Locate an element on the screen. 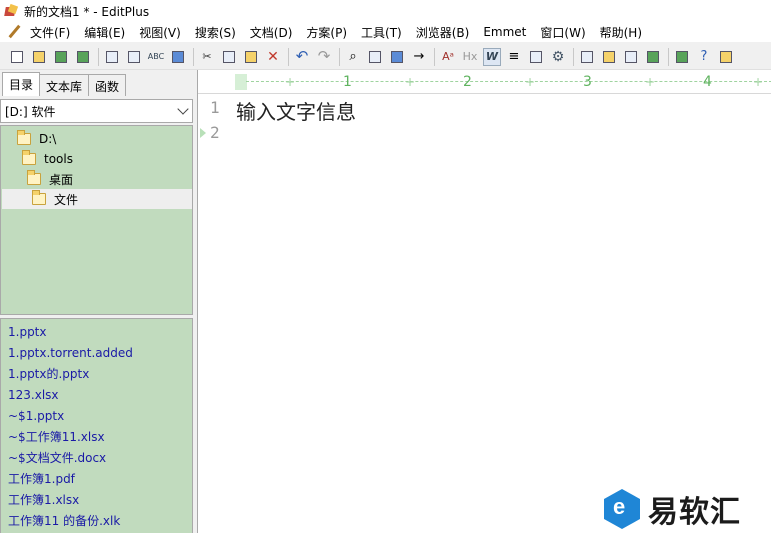 Image resolution: width=771 pixels, height=533 pixels. file-list-item: 1.pptx的.pptx is located at coordinates (96, 374).